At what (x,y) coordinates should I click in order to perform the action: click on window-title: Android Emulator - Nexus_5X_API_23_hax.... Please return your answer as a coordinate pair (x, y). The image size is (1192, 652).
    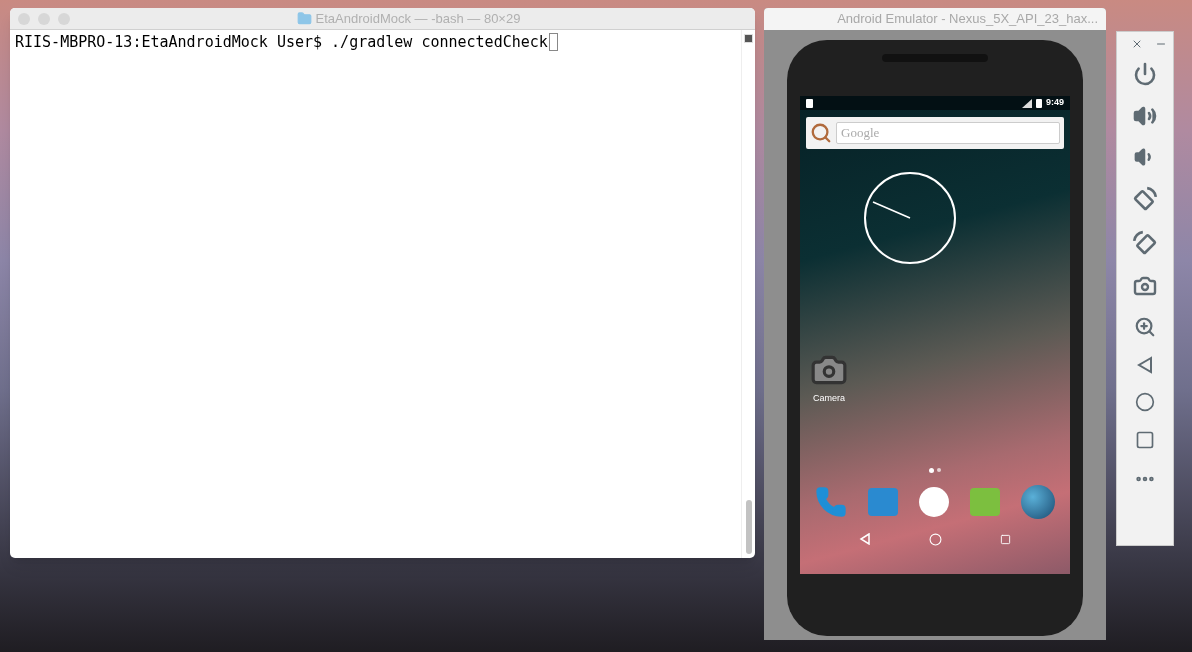
    Looking at the image, I should click on (967, 19).